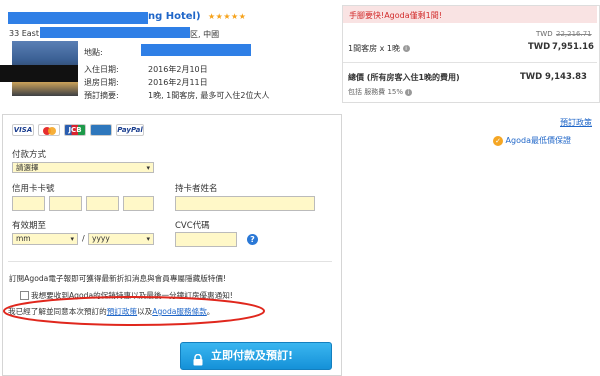  I want to click on cvc-label: CVC代碼, so click(192, 226).